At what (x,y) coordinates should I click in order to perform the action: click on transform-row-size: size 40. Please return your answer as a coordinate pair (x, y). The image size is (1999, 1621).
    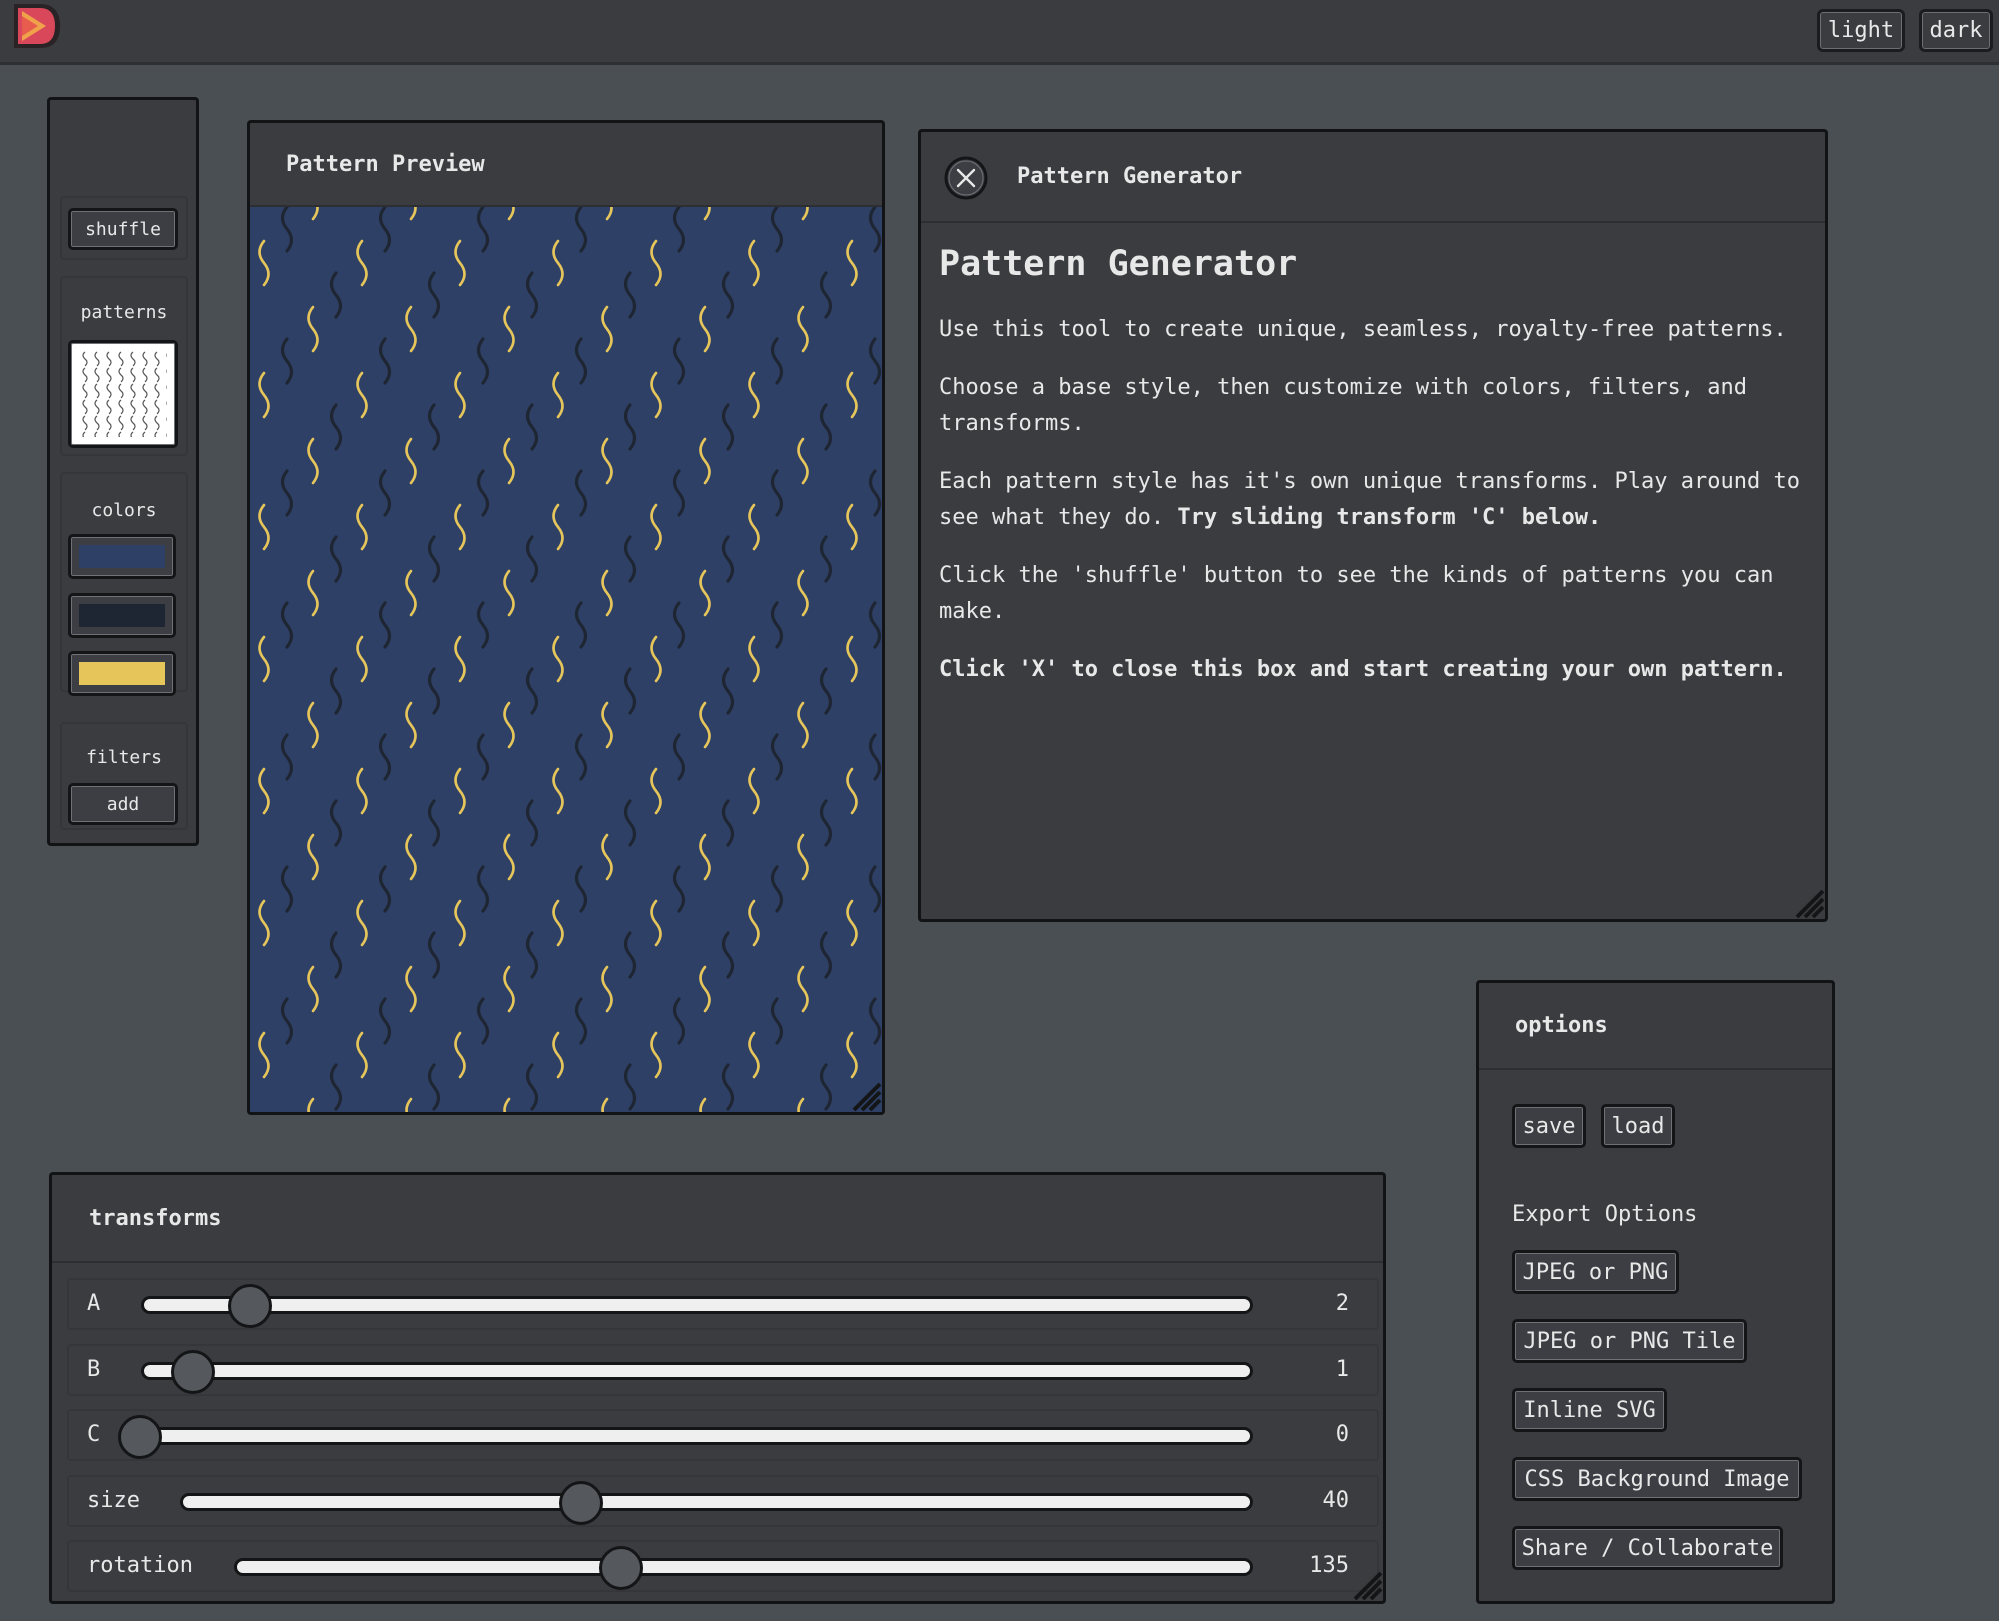
    Looking at the image, I should click on (723, 1501).